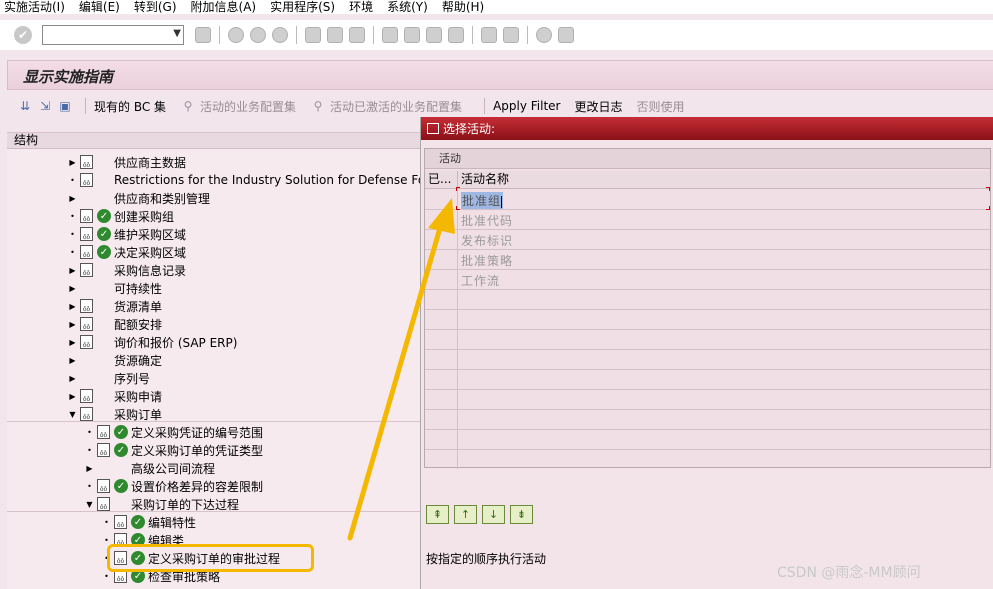  What do you see at coordinates (661, 106) in the screenshot?
I see `other-use-button: 否则使用` at bounding box center [661, 106].